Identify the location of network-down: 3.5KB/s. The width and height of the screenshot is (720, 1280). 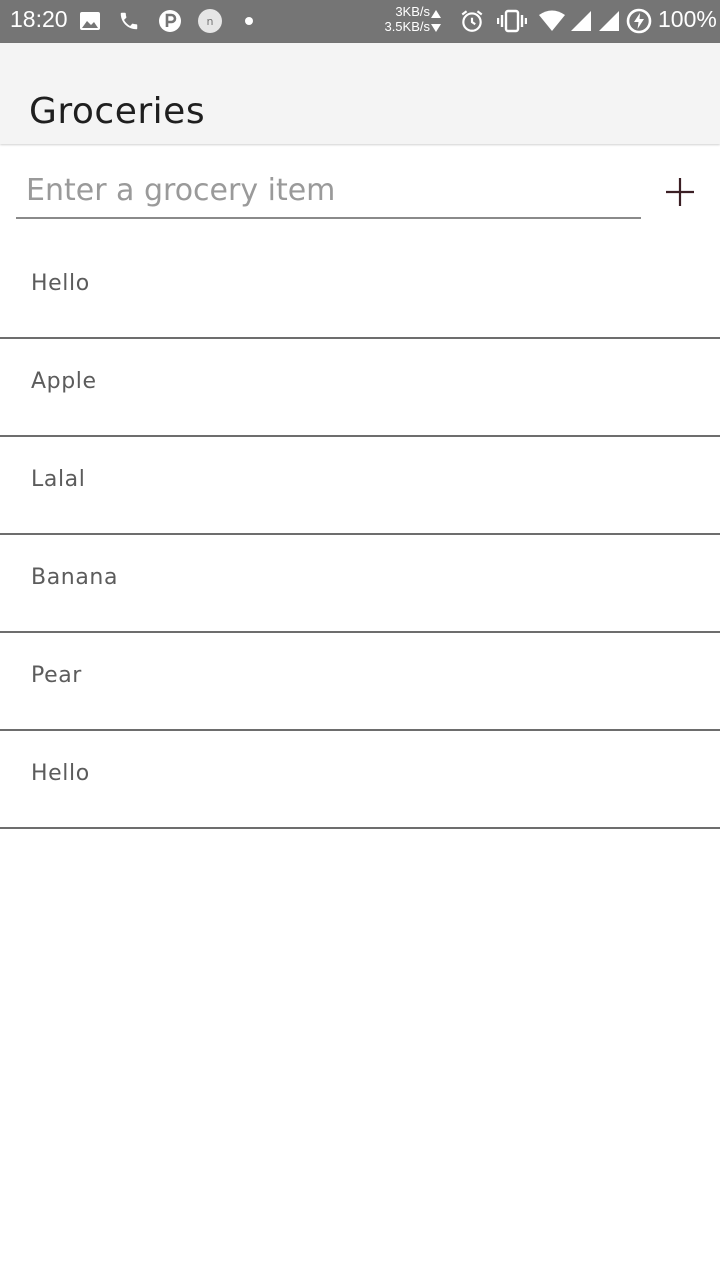
(407, 26).